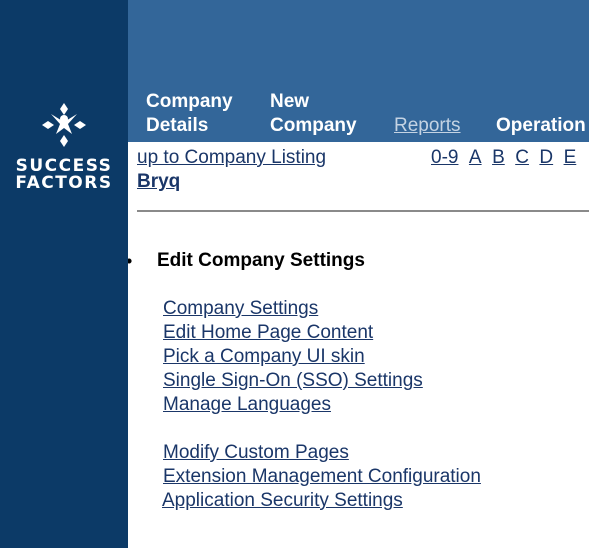 This screenshot has height=548, width=589. Describe the element at coordinates (189, 114) in the screenshot. I see `nav-company-details: Company Details` at that location.